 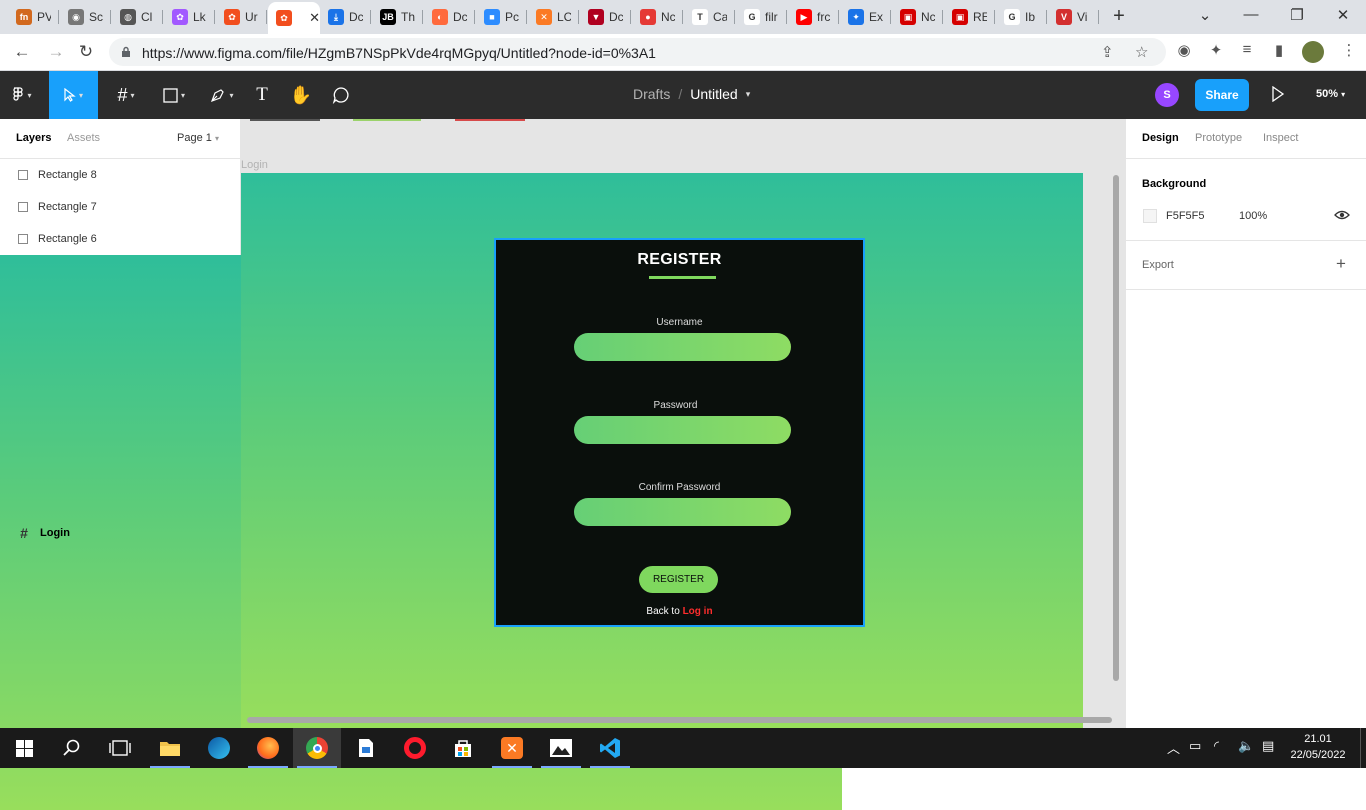 What do you see at coordinates (33, 17) in the screenshot?
I see `browser-tab: fn PV` at bounding box center [33, 17].